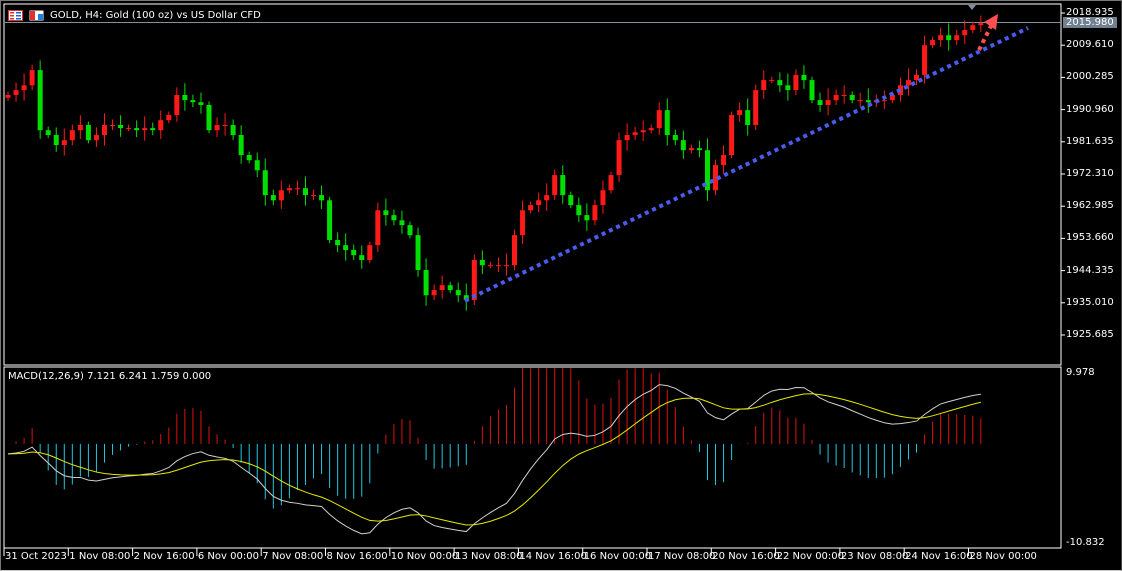  I want to click on time-axis-label: 13 Nov 08:00, so click(489, 556).